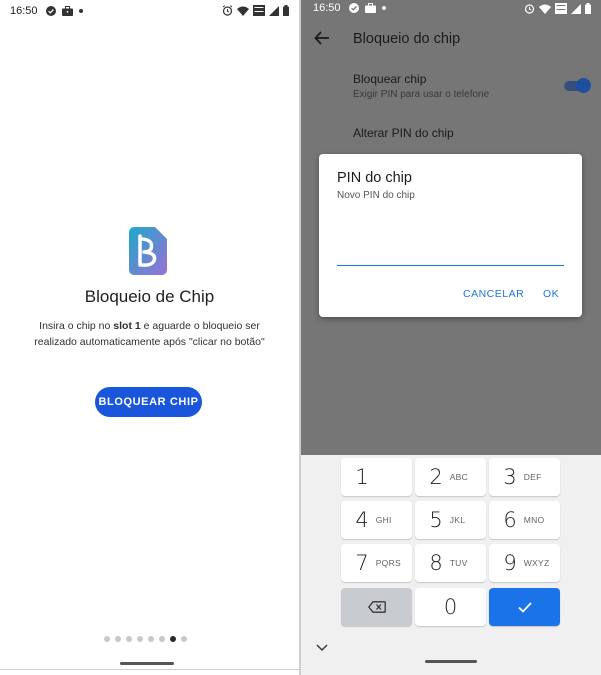 This screenshot has height=675, width=601. Describe the element at coordinates (76, 326) in the screenshot. I see `desc-part-1: Insira o chip no` at that location.